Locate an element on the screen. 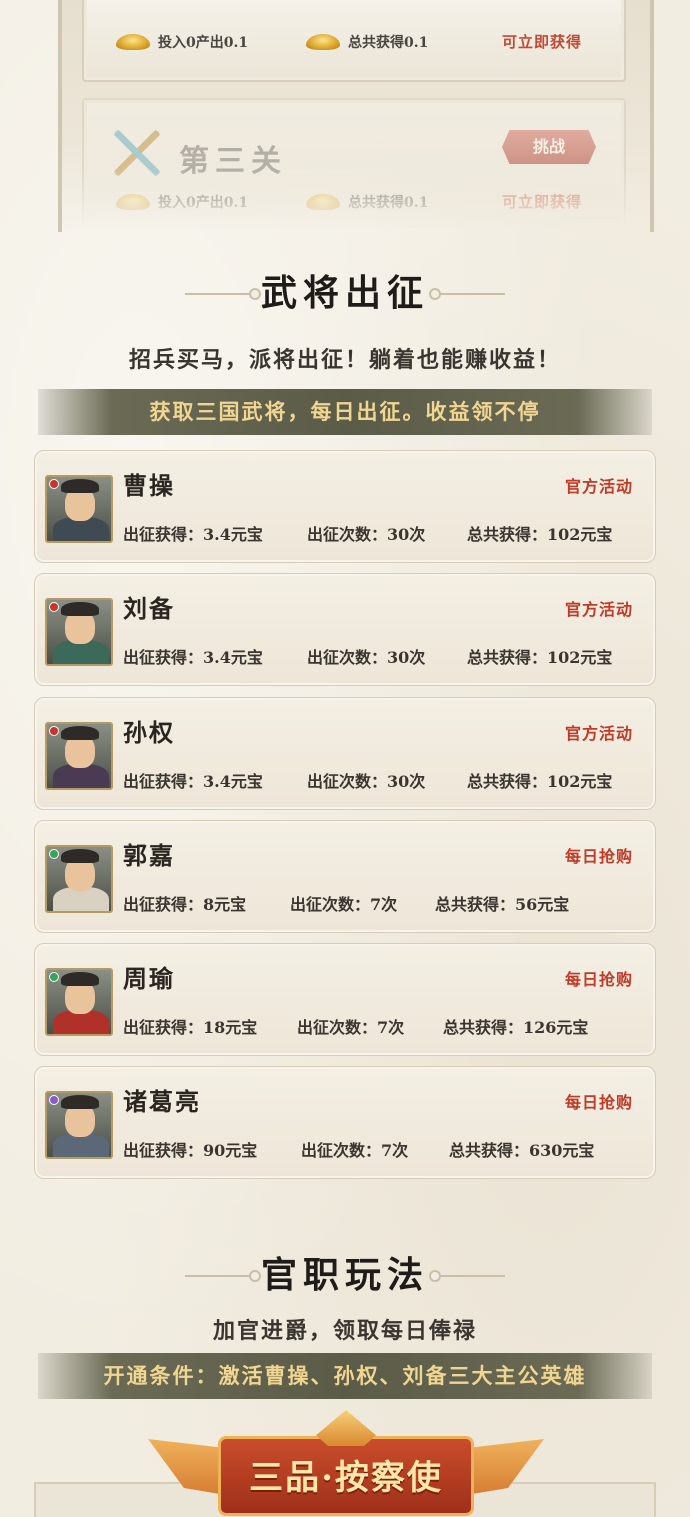 The width and height of the screenshot is (690, 1517). general-stat-total: 总共获得：630元宝 is located at coordinates (522, 1150).